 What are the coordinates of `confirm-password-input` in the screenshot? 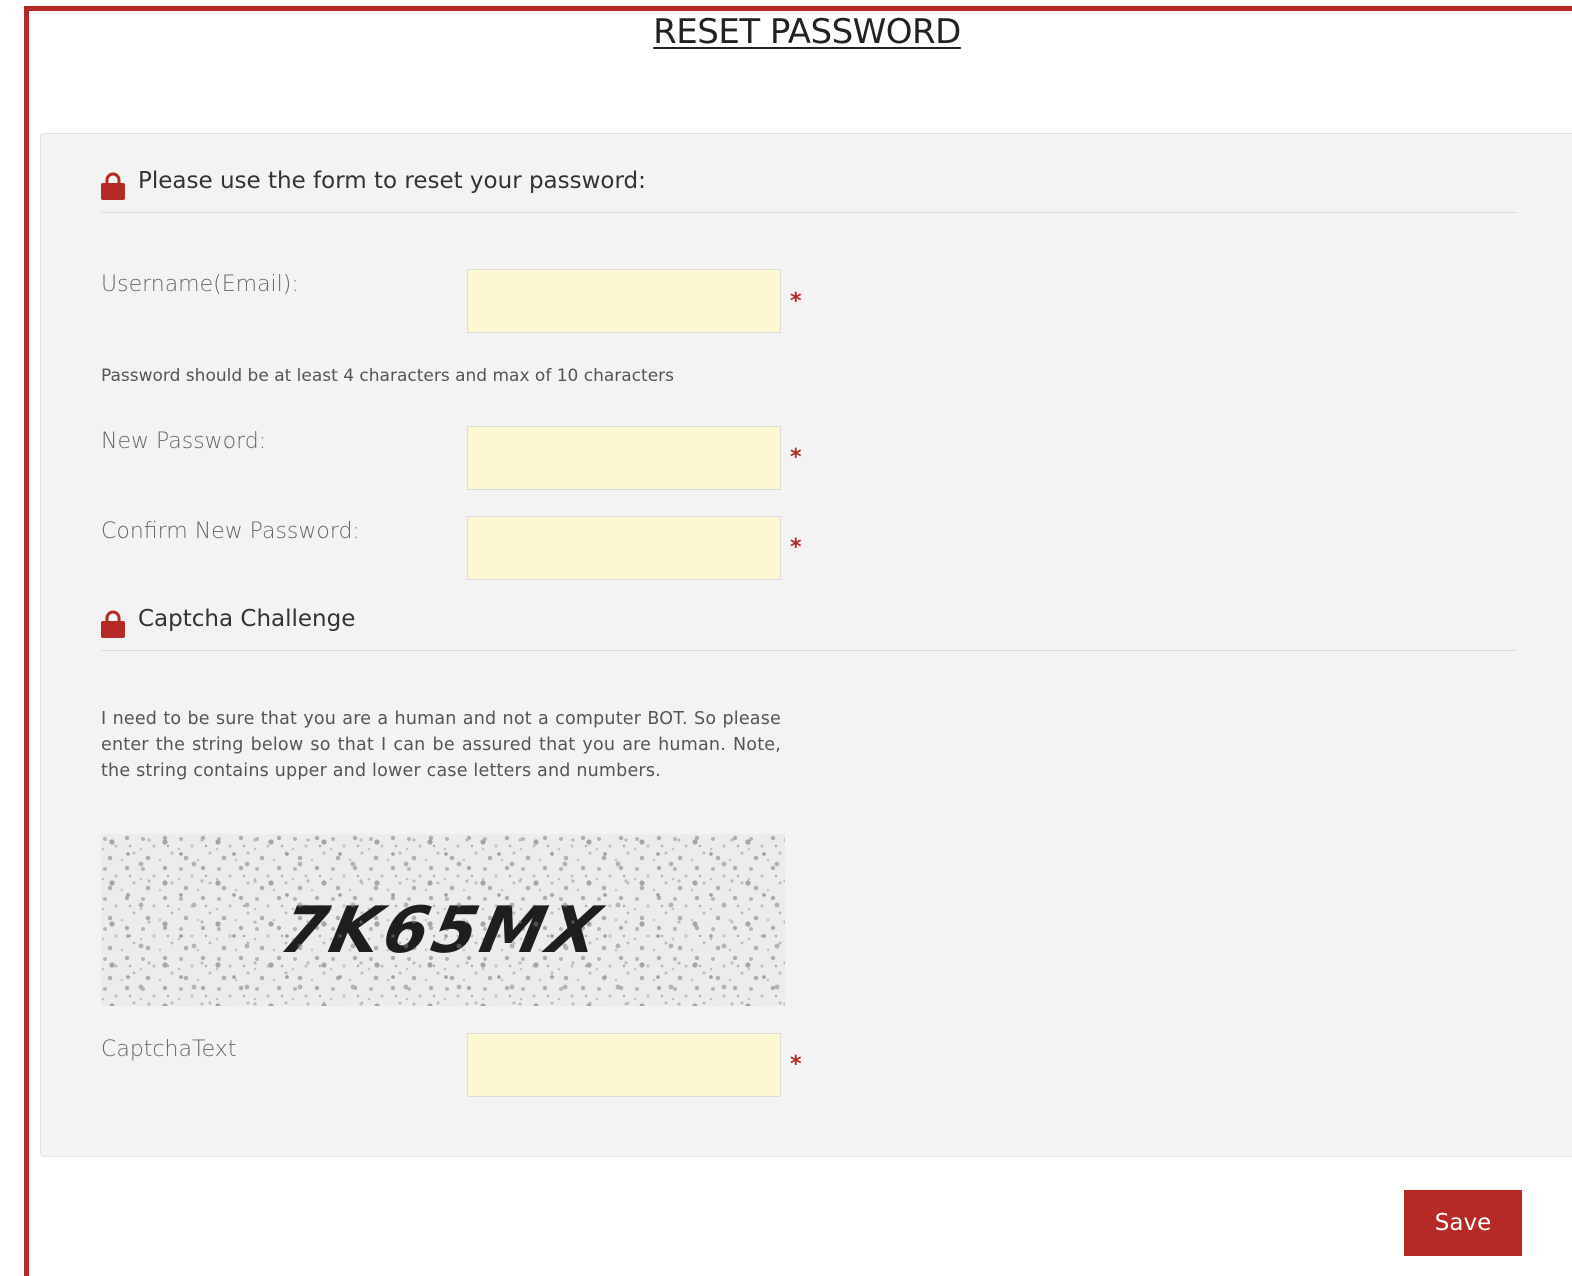 It's located at (624, 548).